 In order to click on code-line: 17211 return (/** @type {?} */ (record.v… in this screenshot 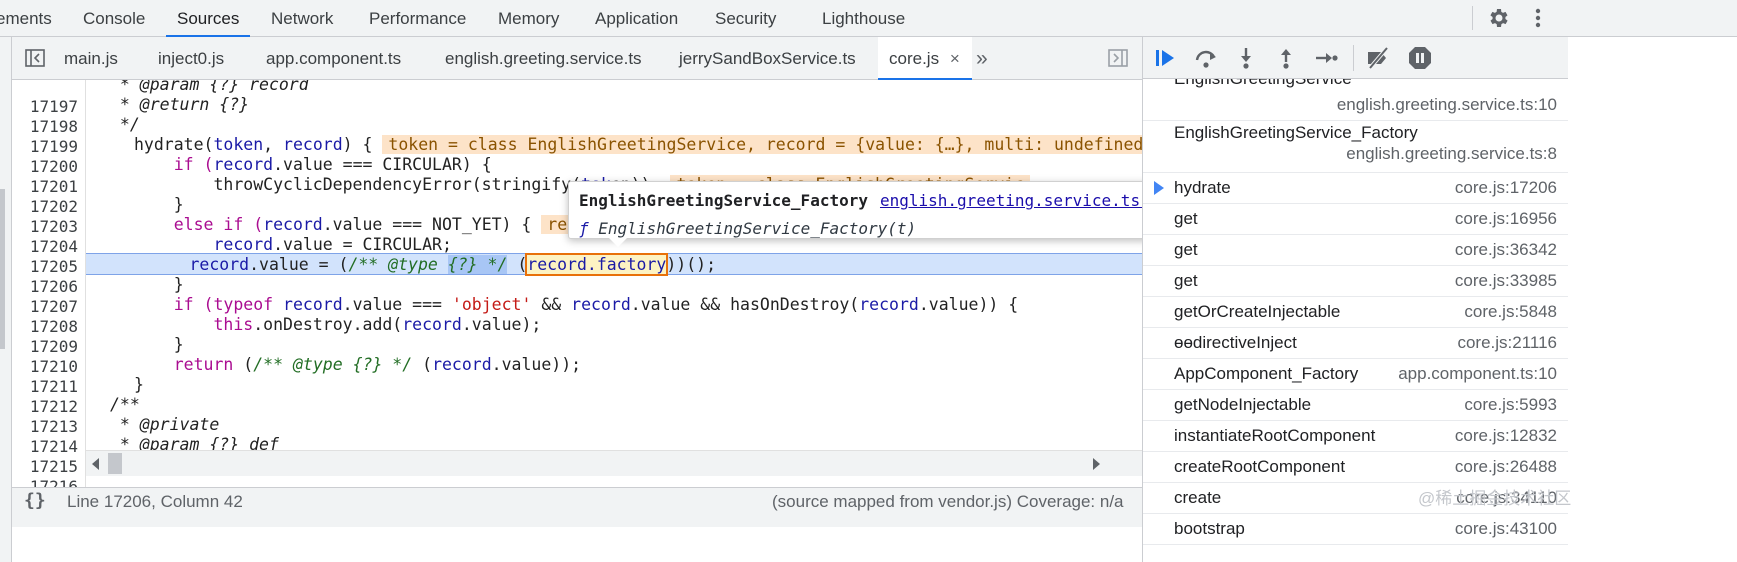, I will do `click(625, 375)`.